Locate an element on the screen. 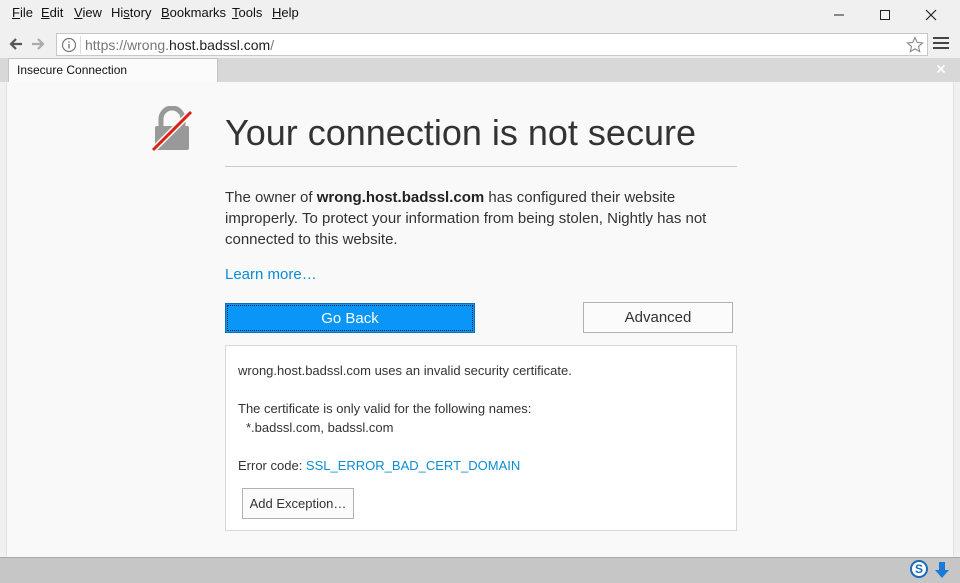 This screenshot has height=583, width=960. back-button is located at coordinates (16, 44).